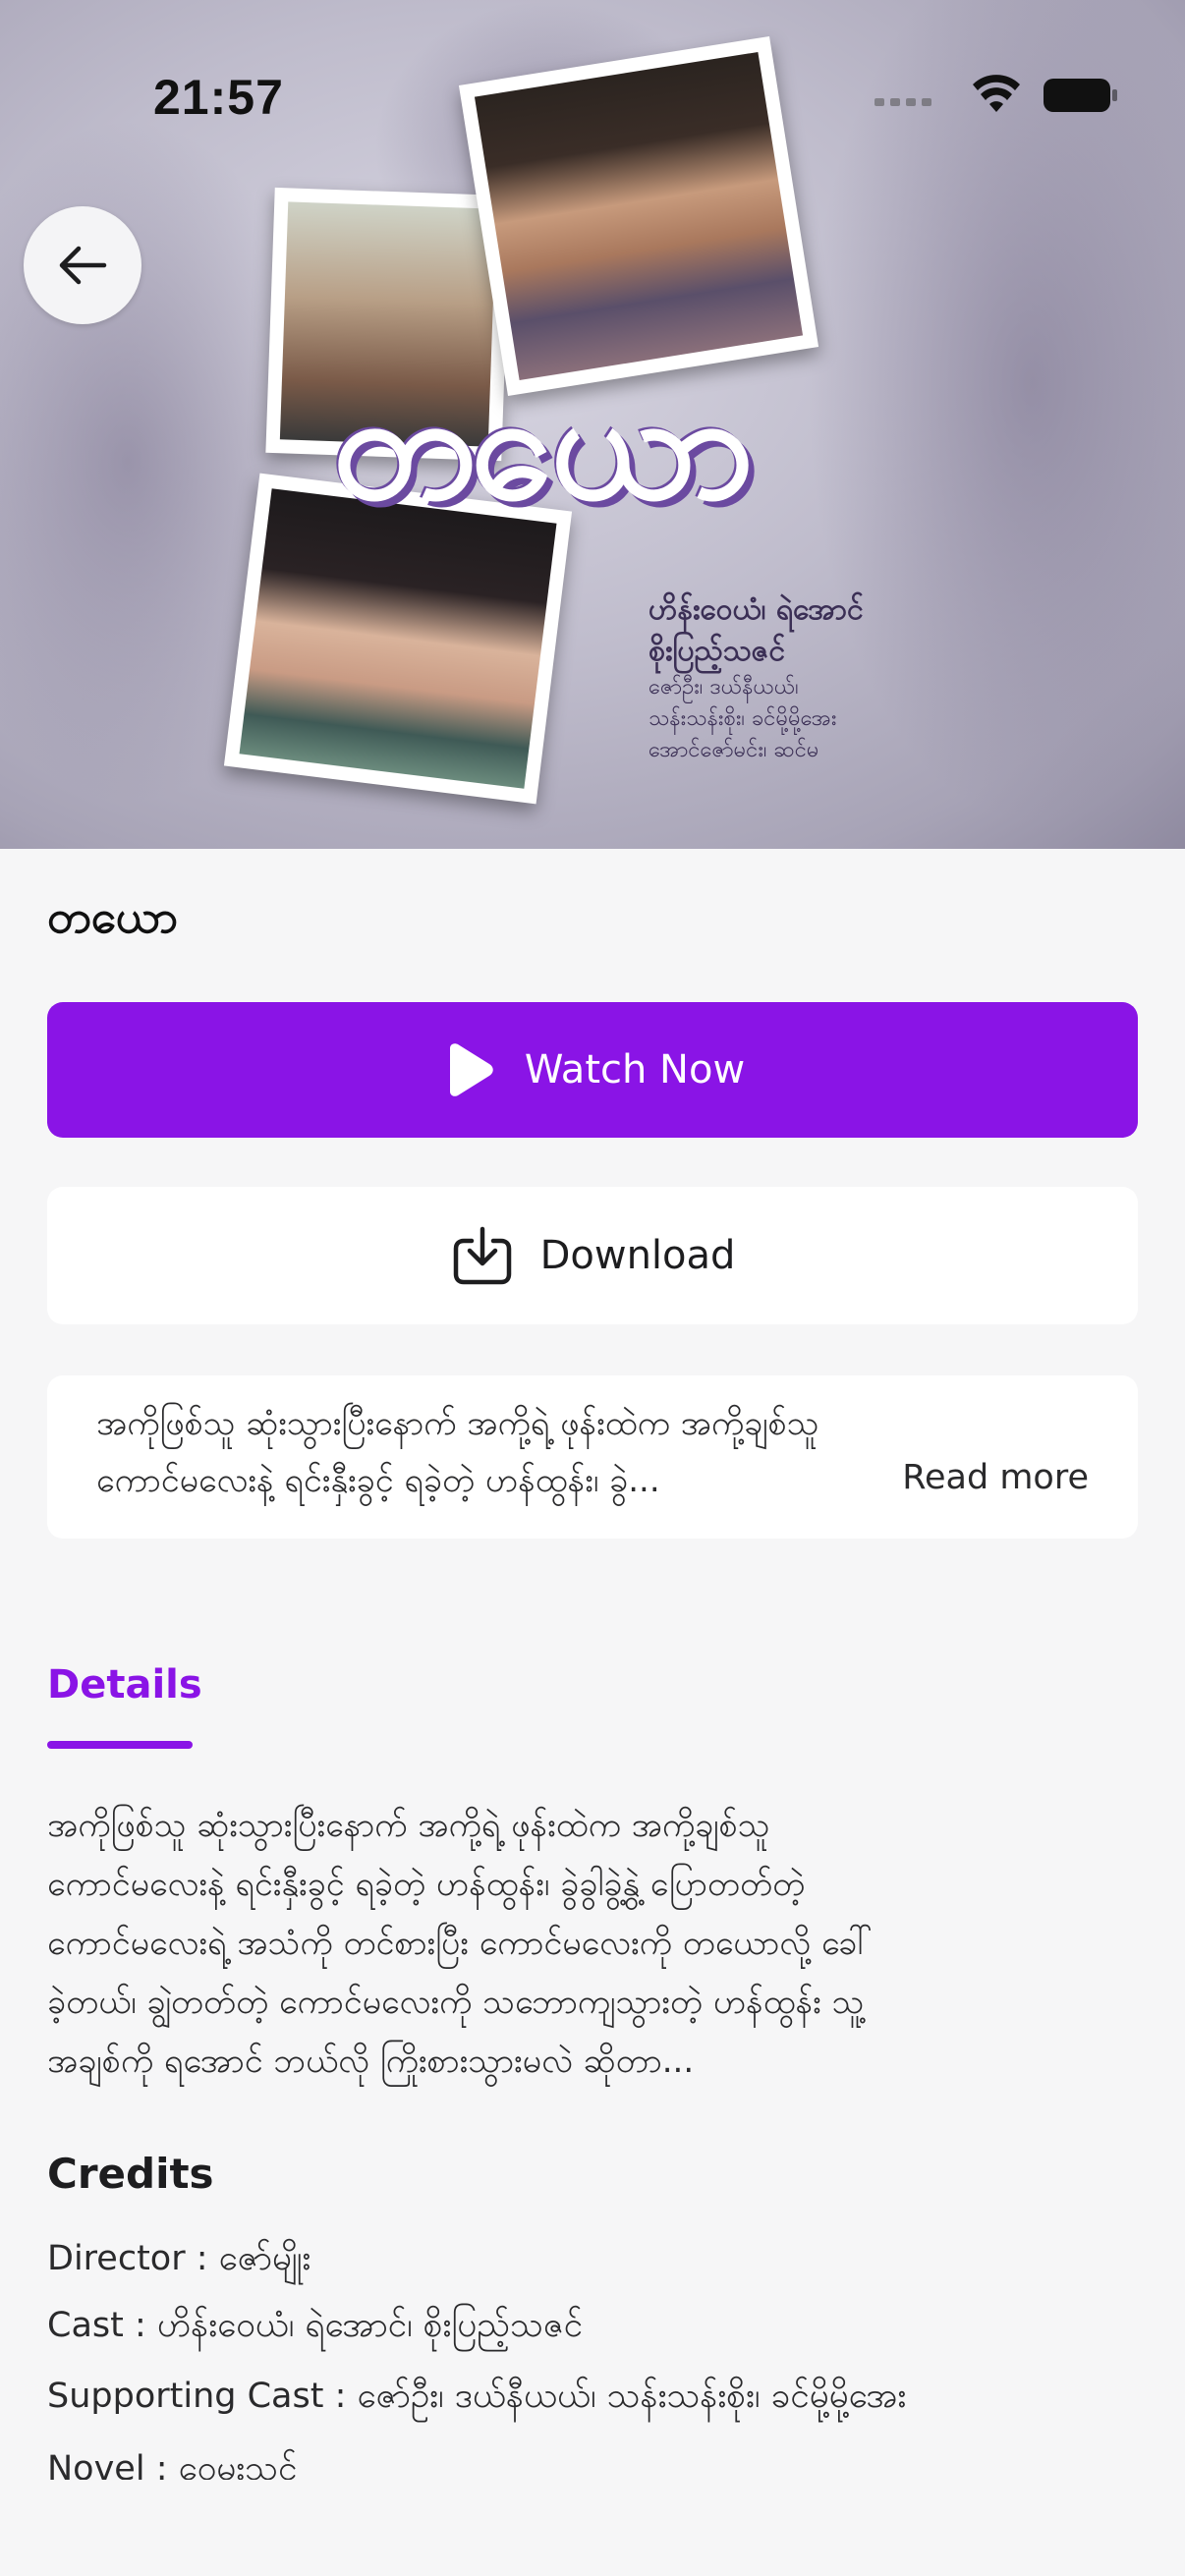 This screenshot has width=1185, height=2576. What do you see at coordinates (743, 718) in the screenshot?
I see `poster-cast-line: သန်းသန်းစိုး၊ ခင်မို့မို့အေး` at bounding box center [743, 718].